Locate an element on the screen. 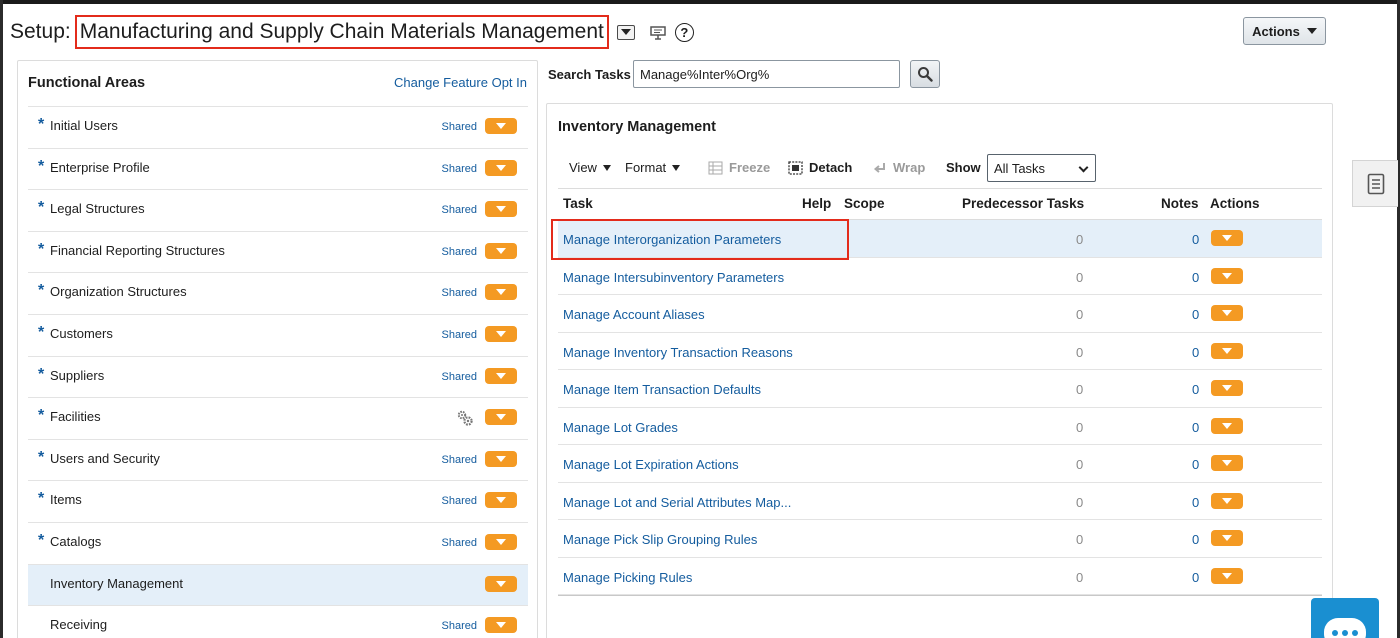 Image resolution: width=1400 pixels, height=638 pixels. table-row: Manage Account Aliases 0 0 is located at coordinates (940, 314).